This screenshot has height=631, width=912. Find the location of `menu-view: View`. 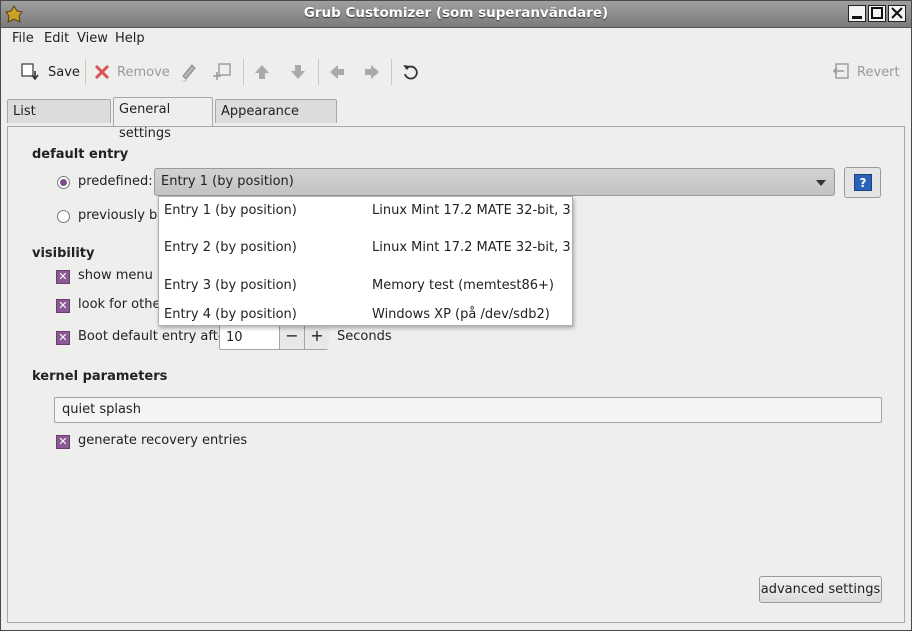

menu-view: View is located at coordinates (92, 38).